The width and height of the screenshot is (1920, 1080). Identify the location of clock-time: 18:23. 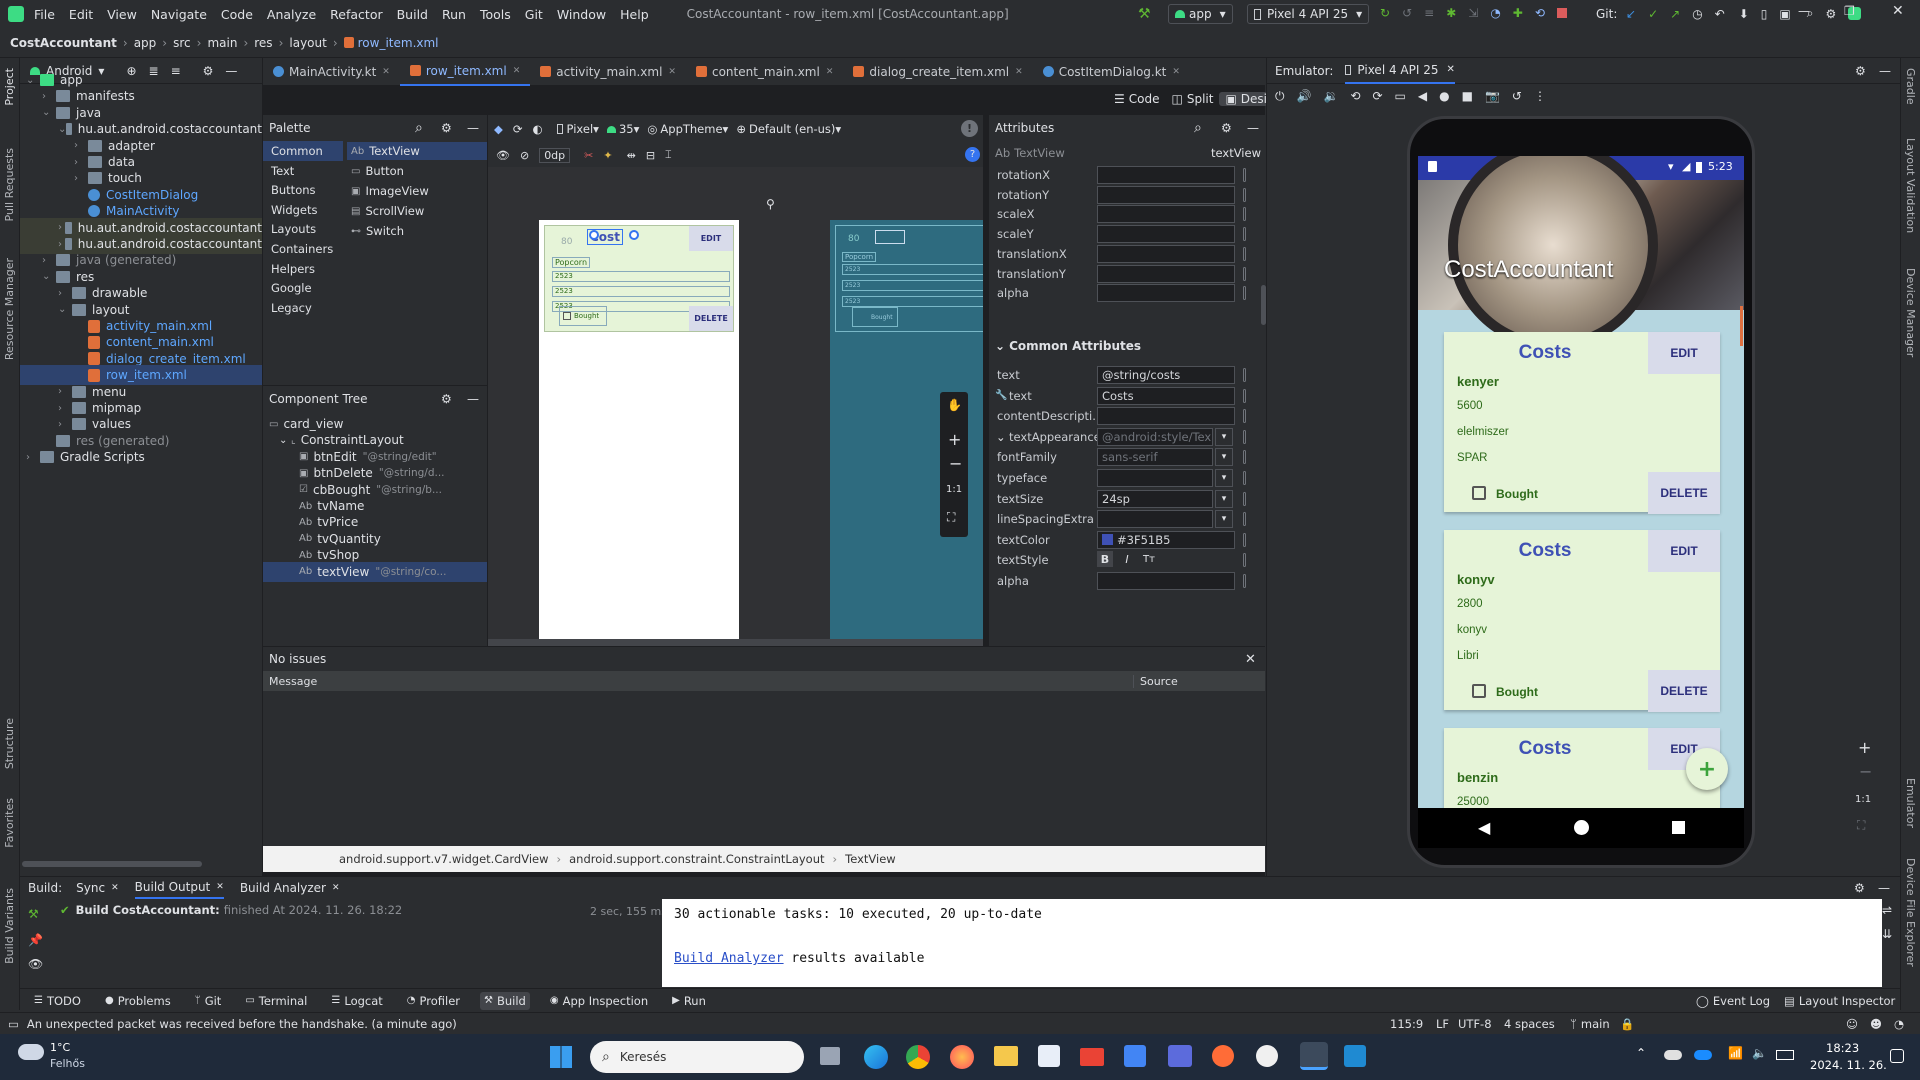
(1842, 1048).